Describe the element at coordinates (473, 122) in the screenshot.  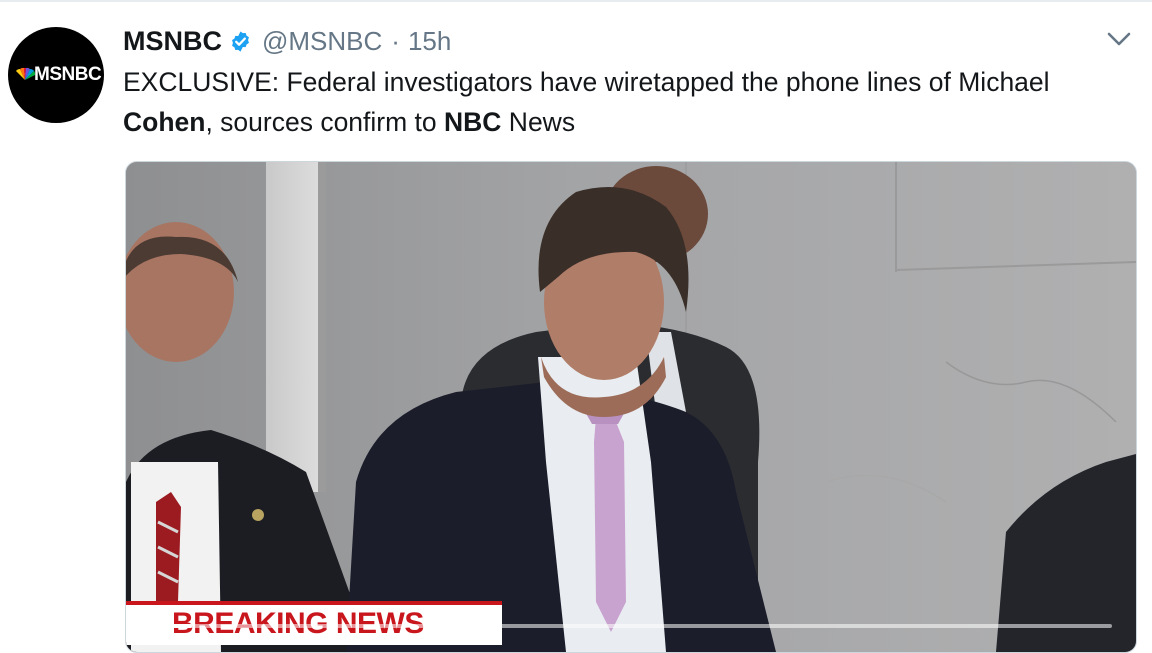
I see `tweet-text-bold-network: NBC` at that location.